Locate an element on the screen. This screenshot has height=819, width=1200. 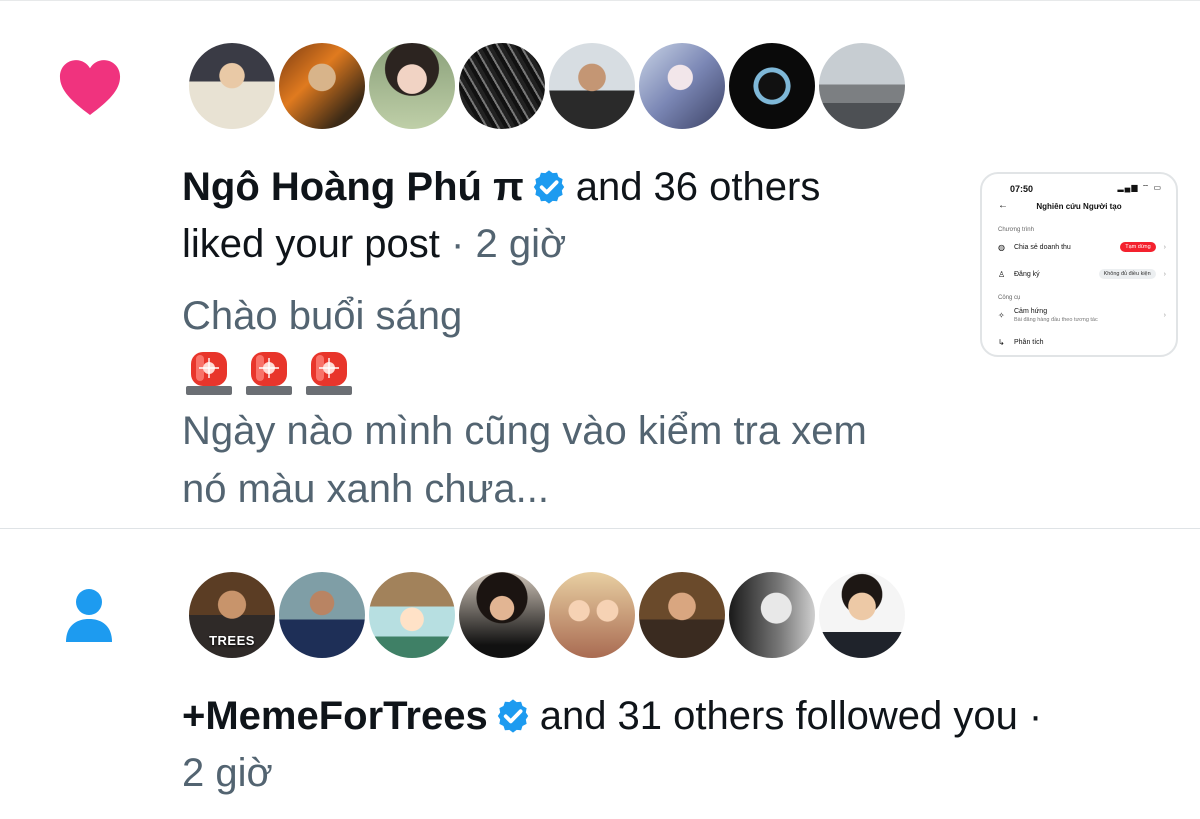
like-summary-line: Ngô Hoàng Phú π and 36 others is located at coordinates (501, 187).